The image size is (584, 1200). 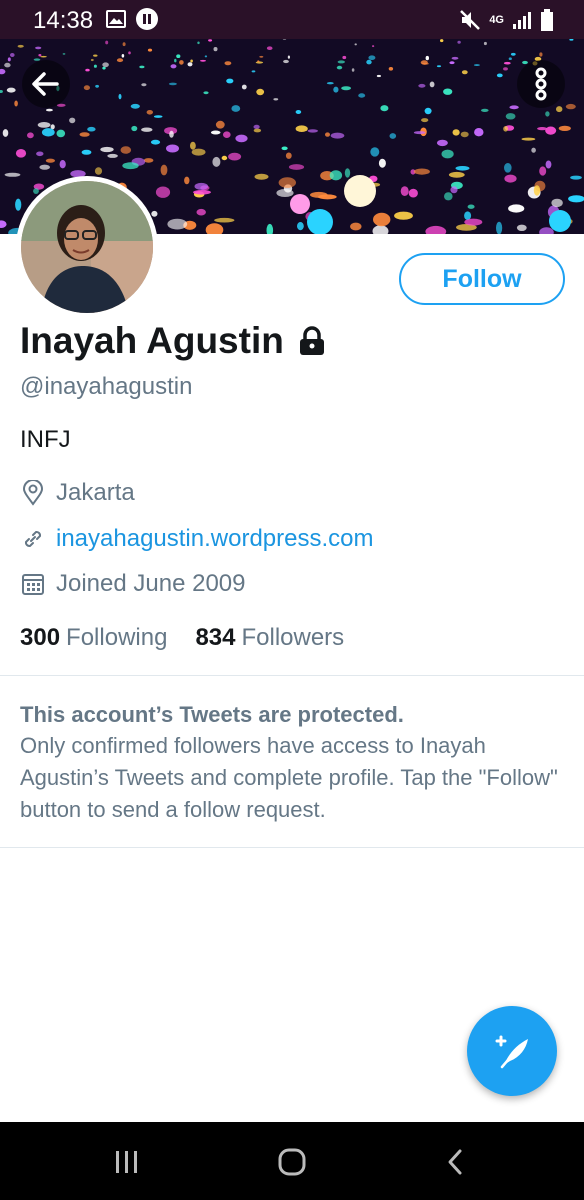 I want to click on signal-icon, so click(x=522, y=20).